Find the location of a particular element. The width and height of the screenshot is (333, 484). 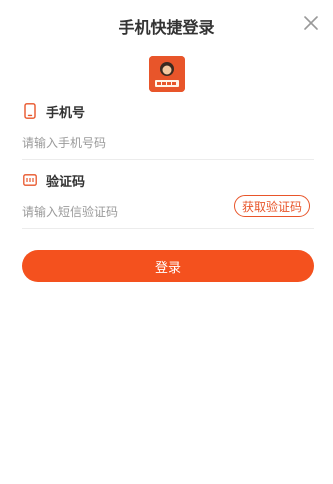

phone-label: 手机号 is located at coordinates (66, 113).